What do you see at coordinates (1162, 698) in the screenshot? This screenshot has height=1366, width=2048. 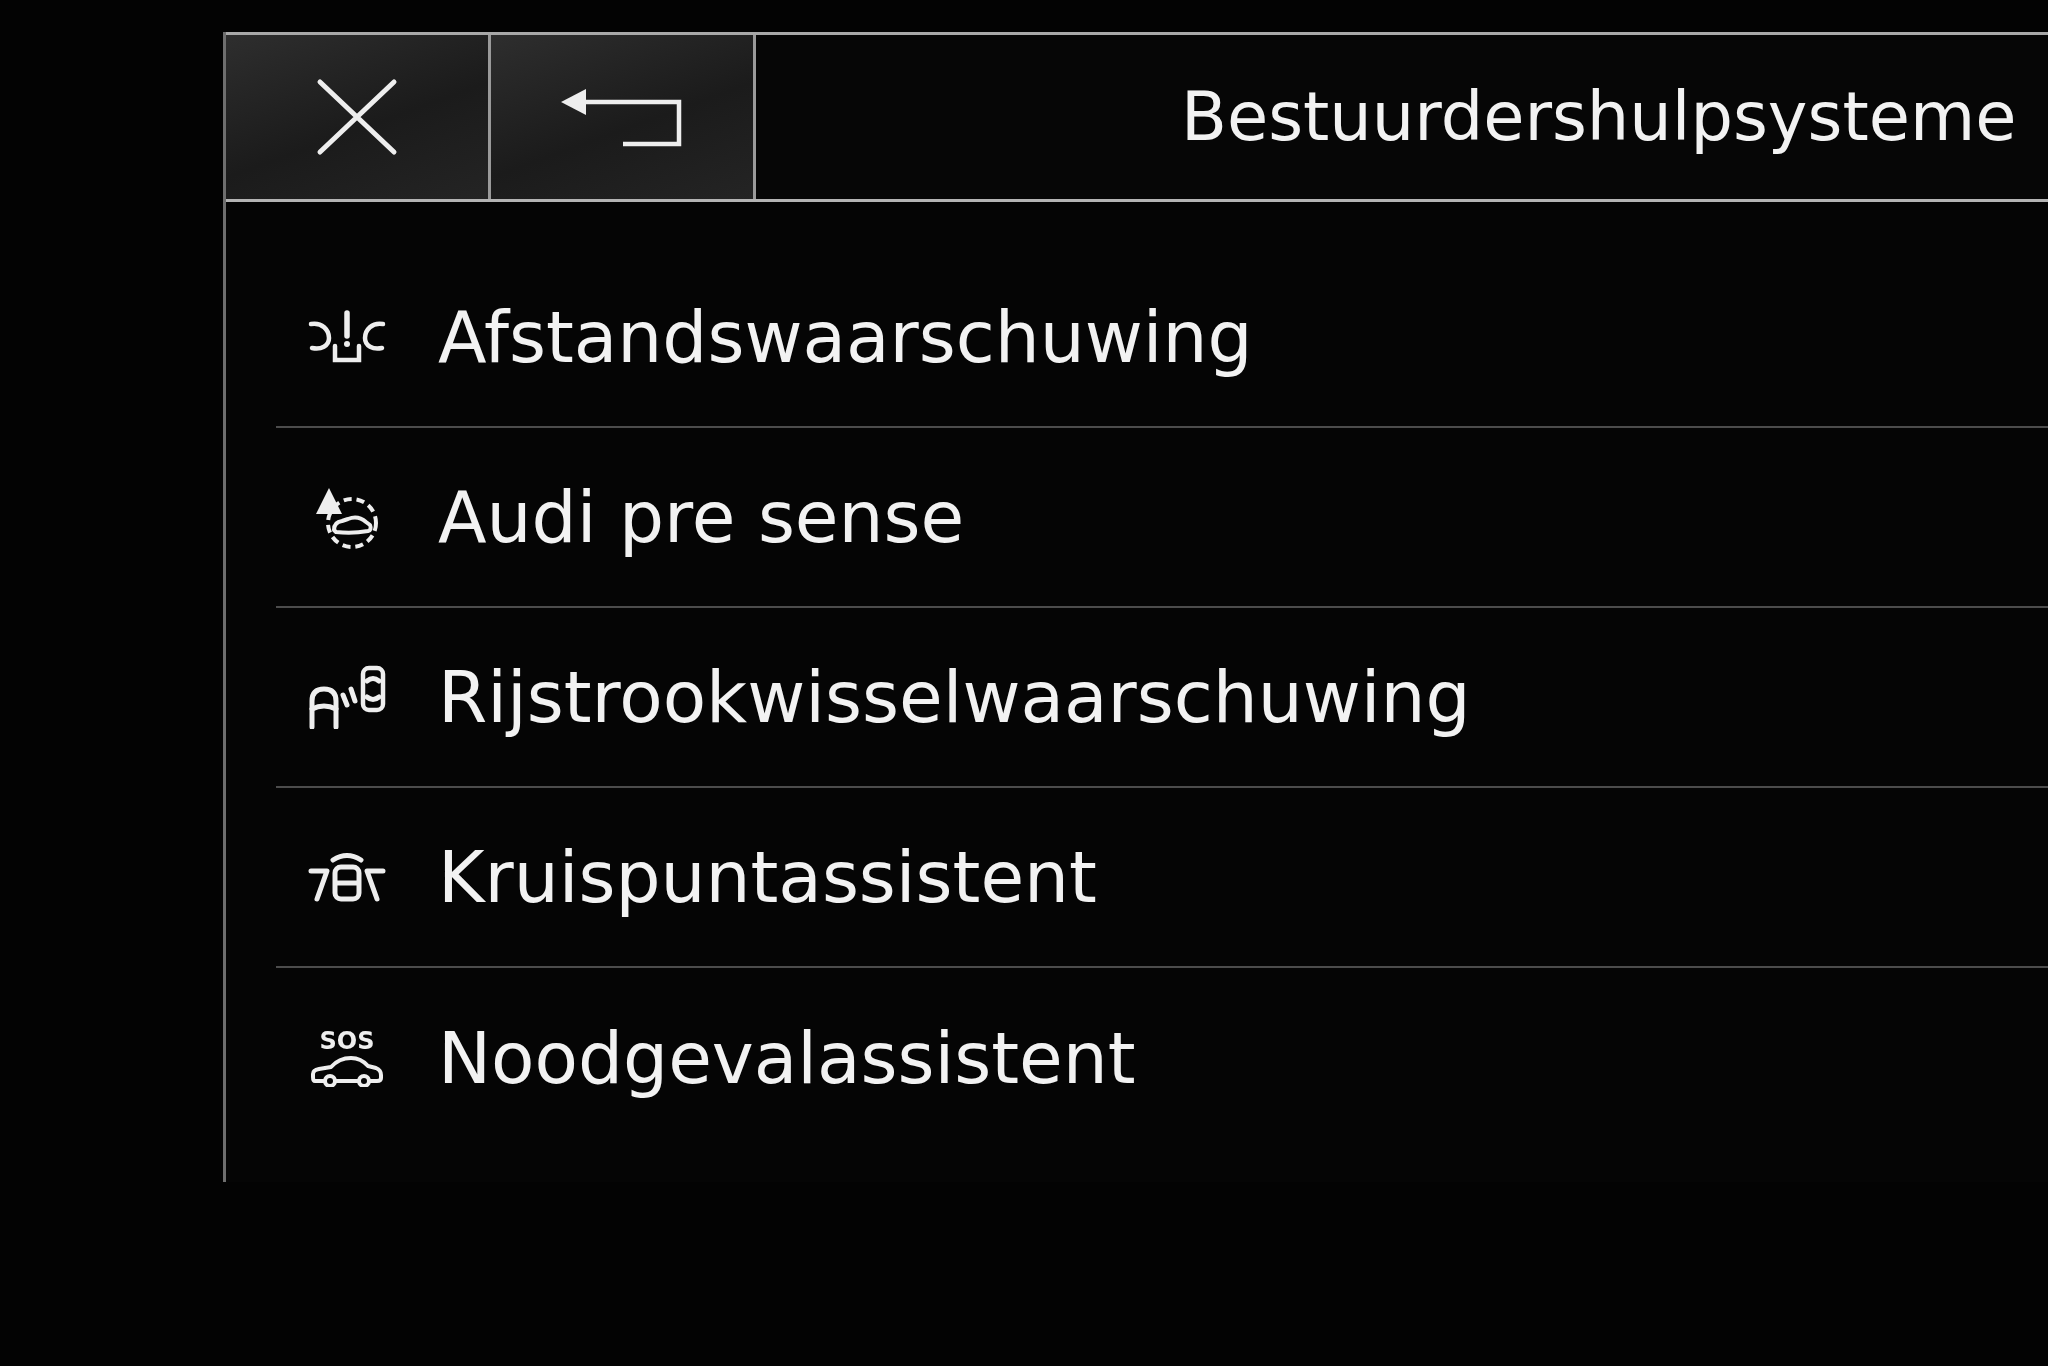 I see `menu-item: Rijstrookwisselwaarschuwing` at bounding box center [1162, 698].